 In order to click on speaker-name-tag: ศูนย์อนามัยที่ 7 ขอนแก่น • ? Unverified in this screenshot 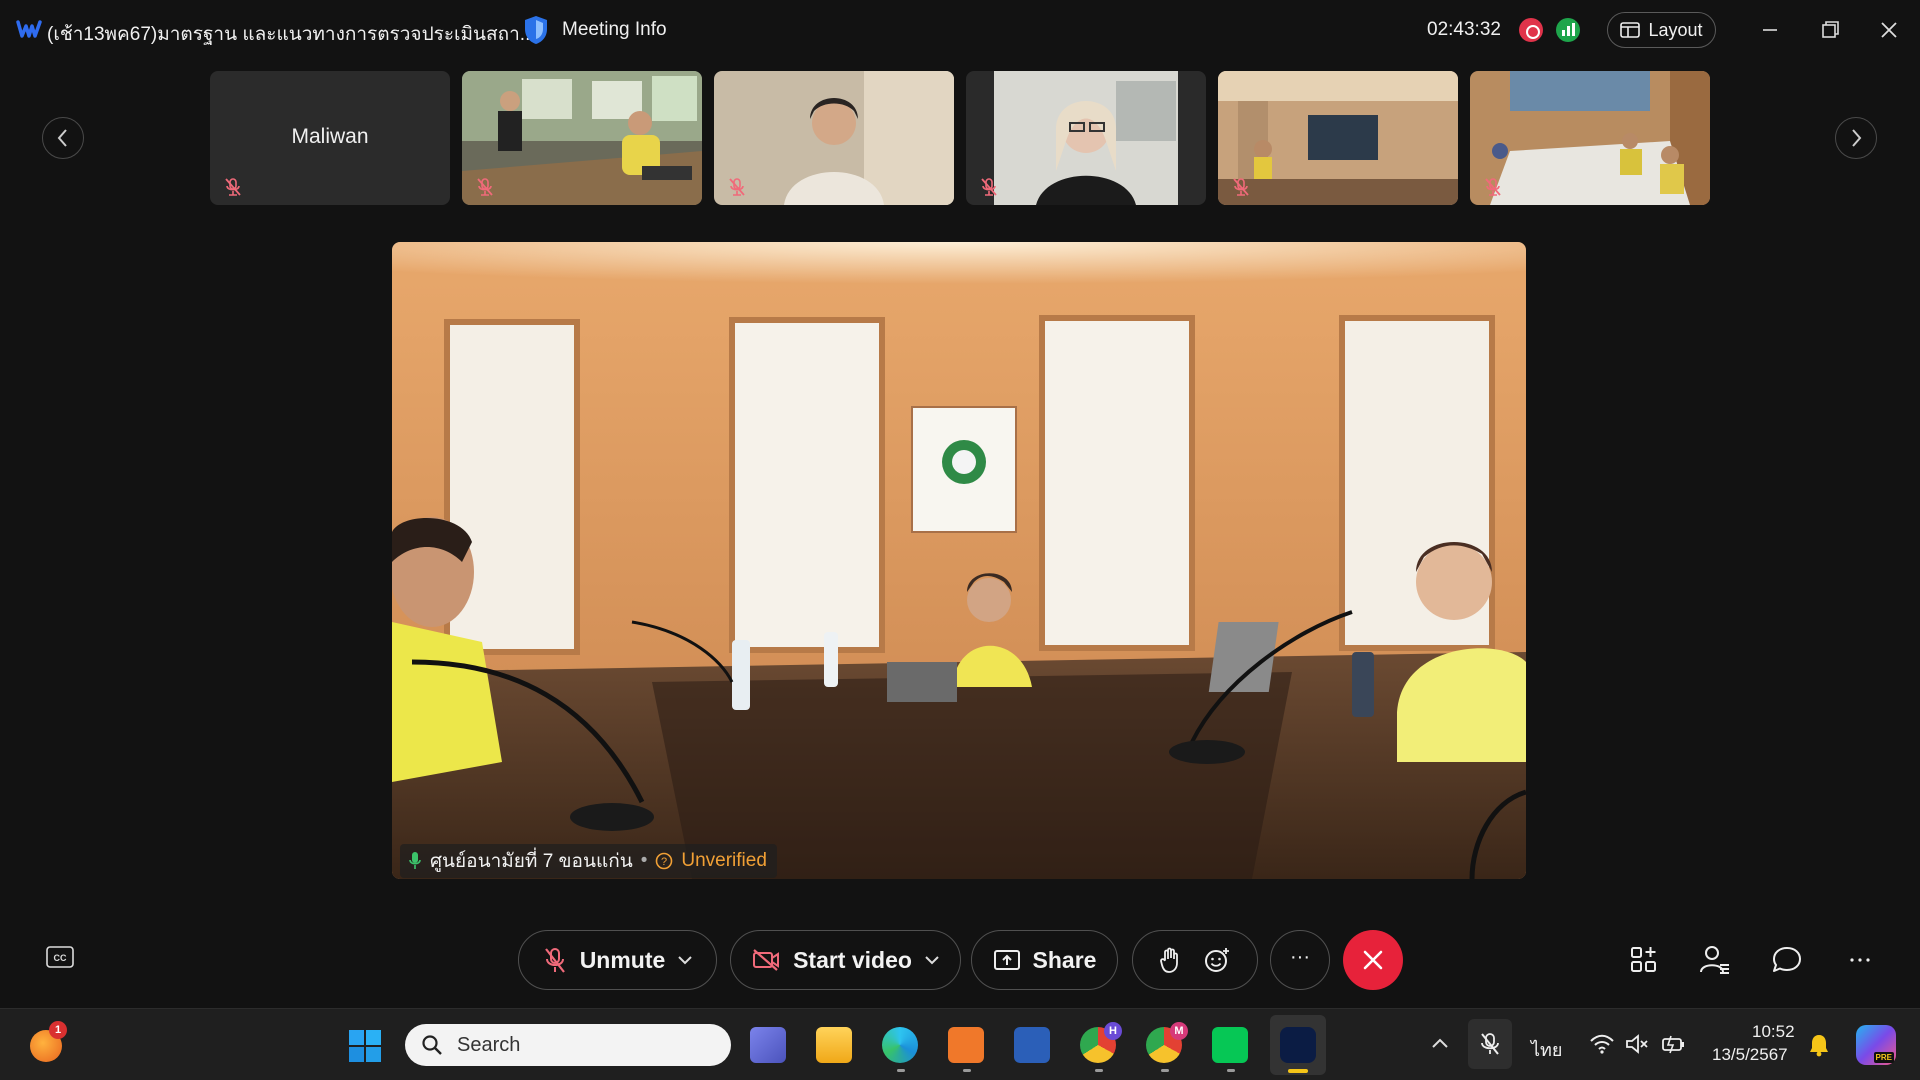, I will do `click(588, 861)`.